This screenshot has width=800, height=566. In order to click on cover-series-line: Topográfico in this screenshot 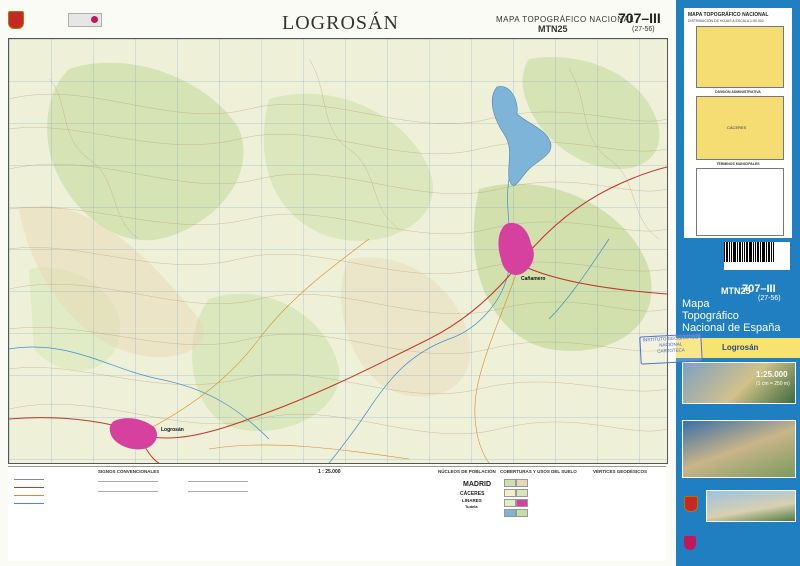, I will do `click(710, 316)`.